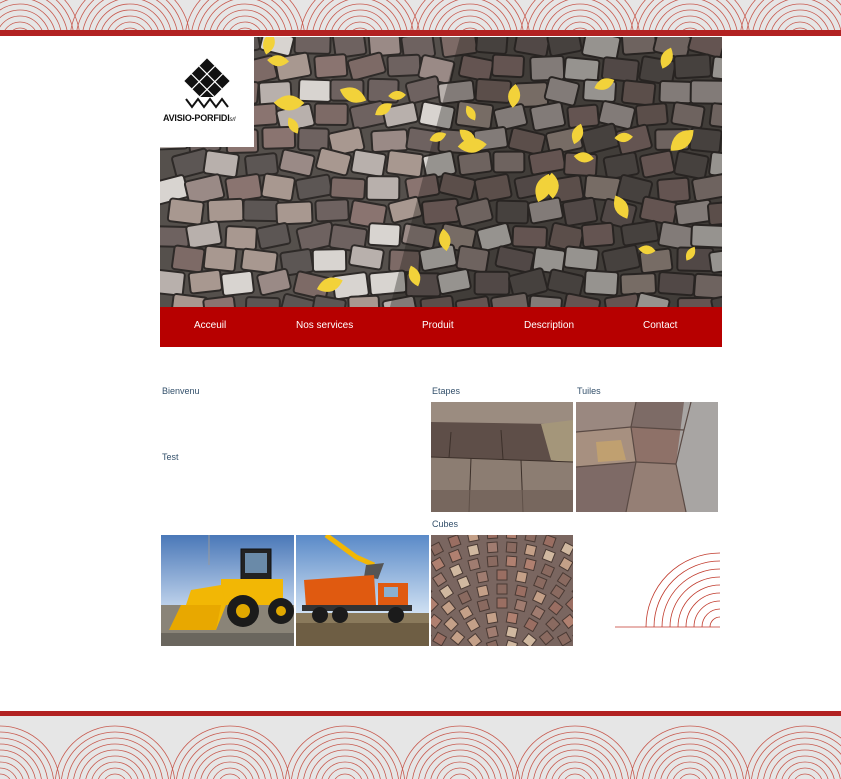 The image size is (841, 779). I want to click on logo: AVISIO-PORFIDIsrl, so click(207, 92).